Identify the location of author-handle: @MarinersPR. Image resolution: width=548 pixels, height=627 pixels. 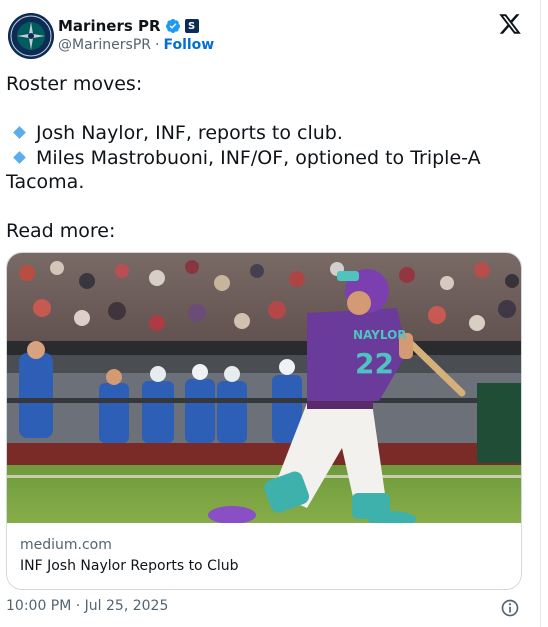
(104, 45).